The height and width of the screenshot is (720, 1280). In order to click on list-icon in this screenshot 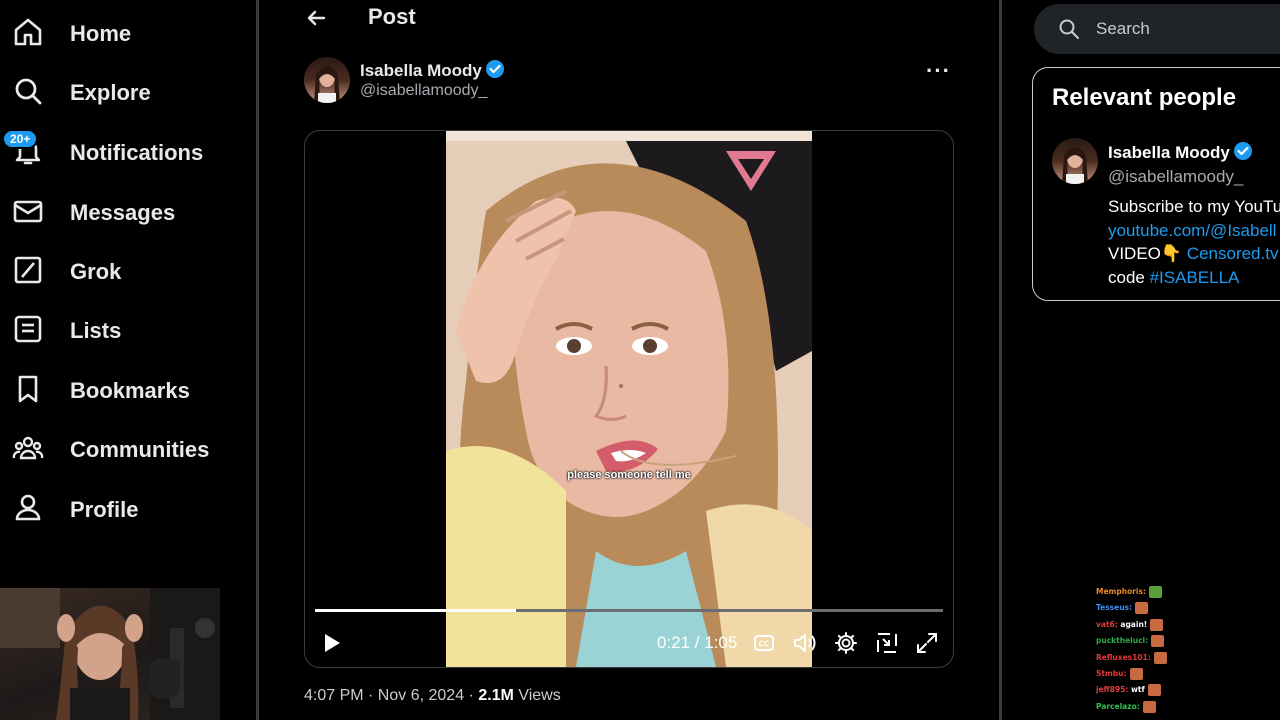, I will do `click(28, 331)`.